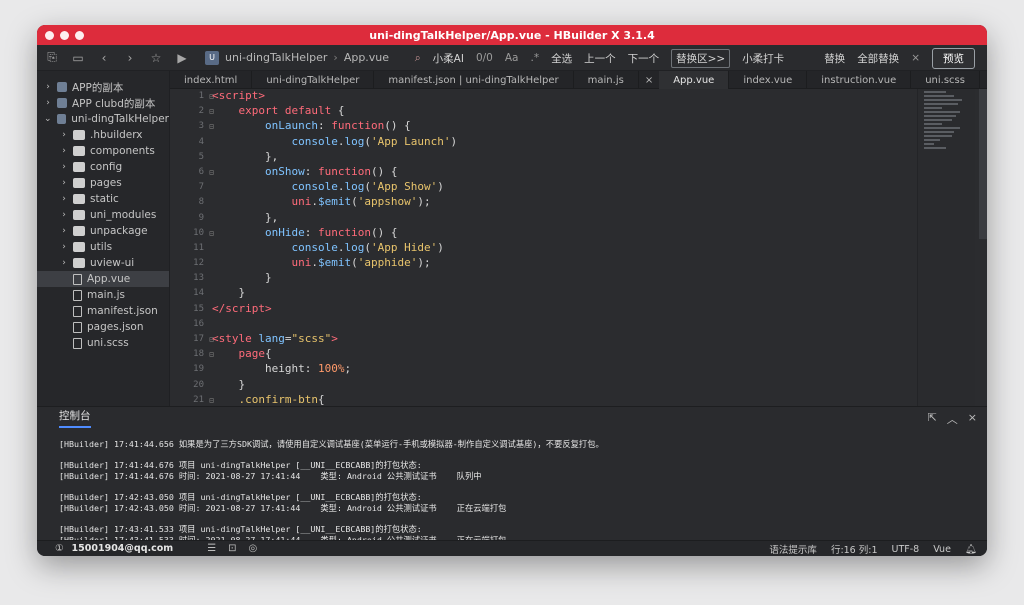 The image size is (1024, 605). I want to click on file-encoding: UTF-8, so click(906, 549).